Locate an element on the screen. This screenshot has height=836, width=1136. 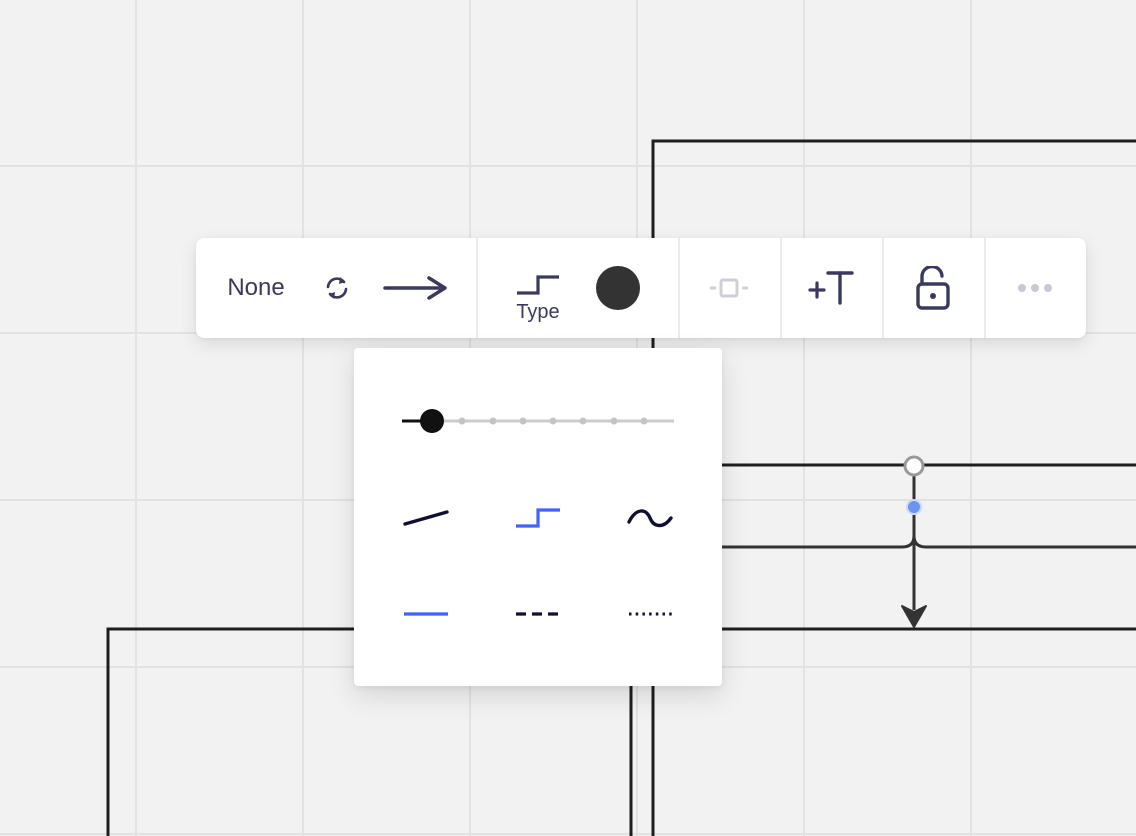
dashed-line-icon is located at coordinates (538, 614).